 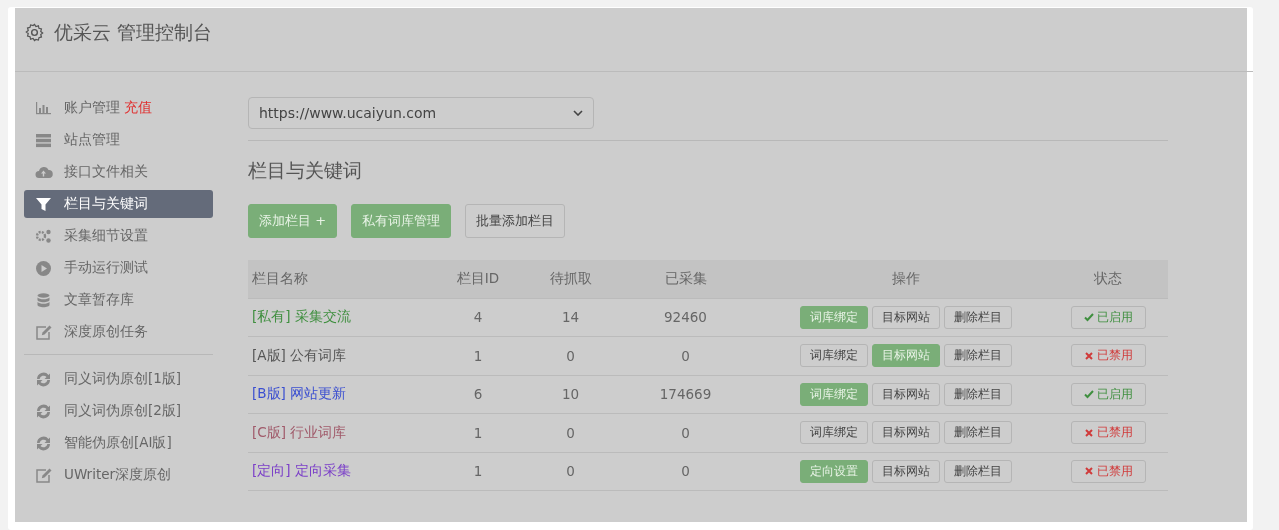 I want to click on sidebar-item: 智能伪原创[AI版], so click(x=118, y=443).